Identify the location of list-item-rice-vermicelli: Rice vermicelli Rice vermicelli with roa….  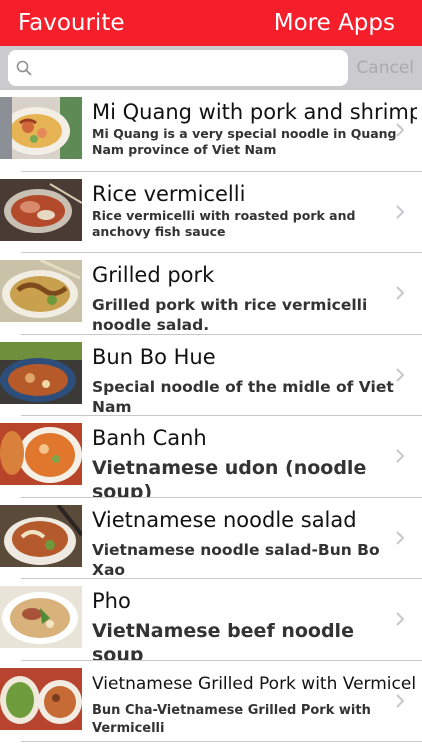
(211, 212).